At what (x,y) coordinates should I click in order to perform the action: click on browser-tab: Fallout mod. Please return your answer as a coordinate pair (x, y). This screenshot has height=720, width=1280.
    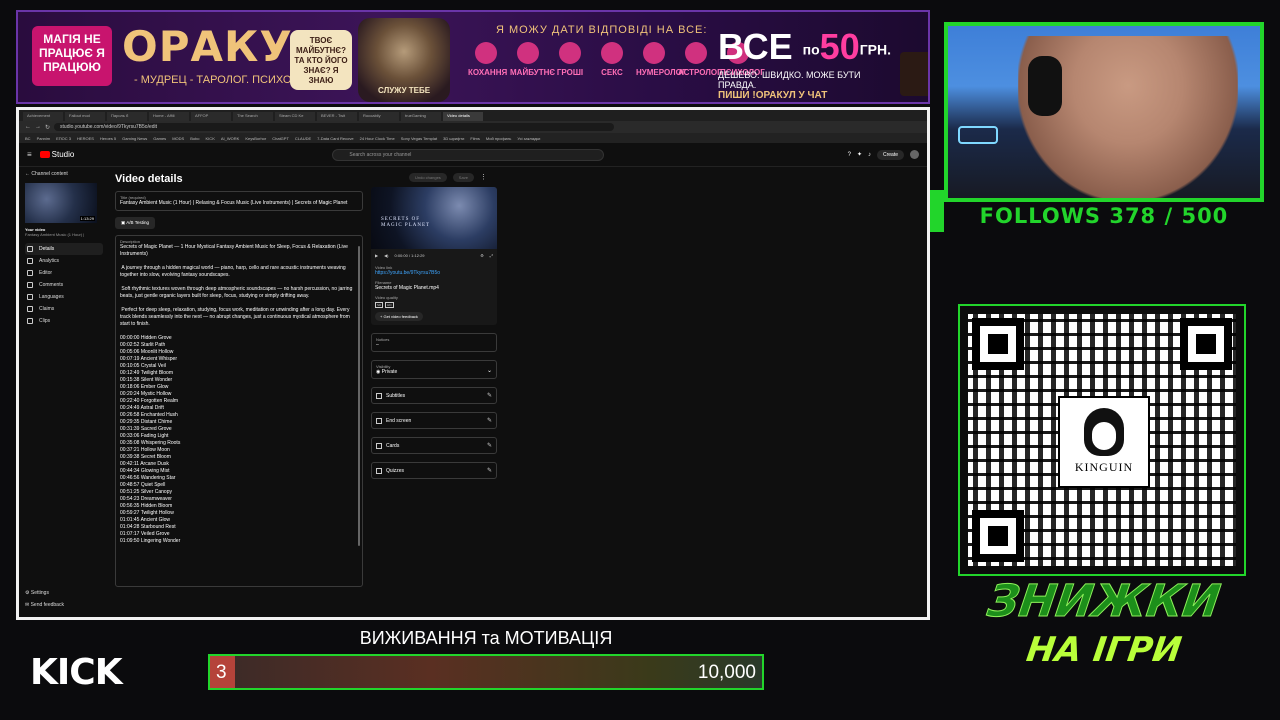
    Looking at the image, I should click on (85, 116).